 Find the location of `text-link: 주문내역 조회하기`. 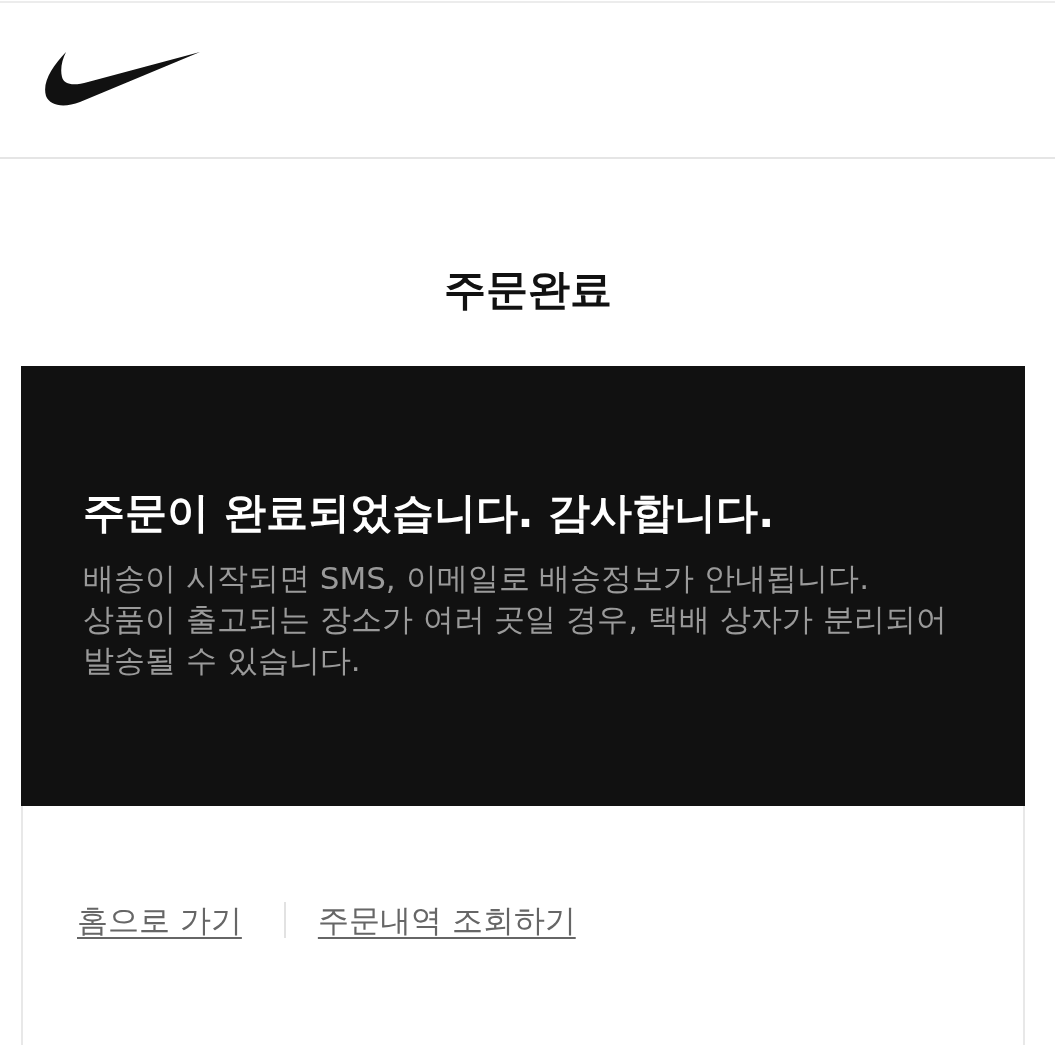

text-link: 주문내역 조회하기 is located at coordinates (446, 920).